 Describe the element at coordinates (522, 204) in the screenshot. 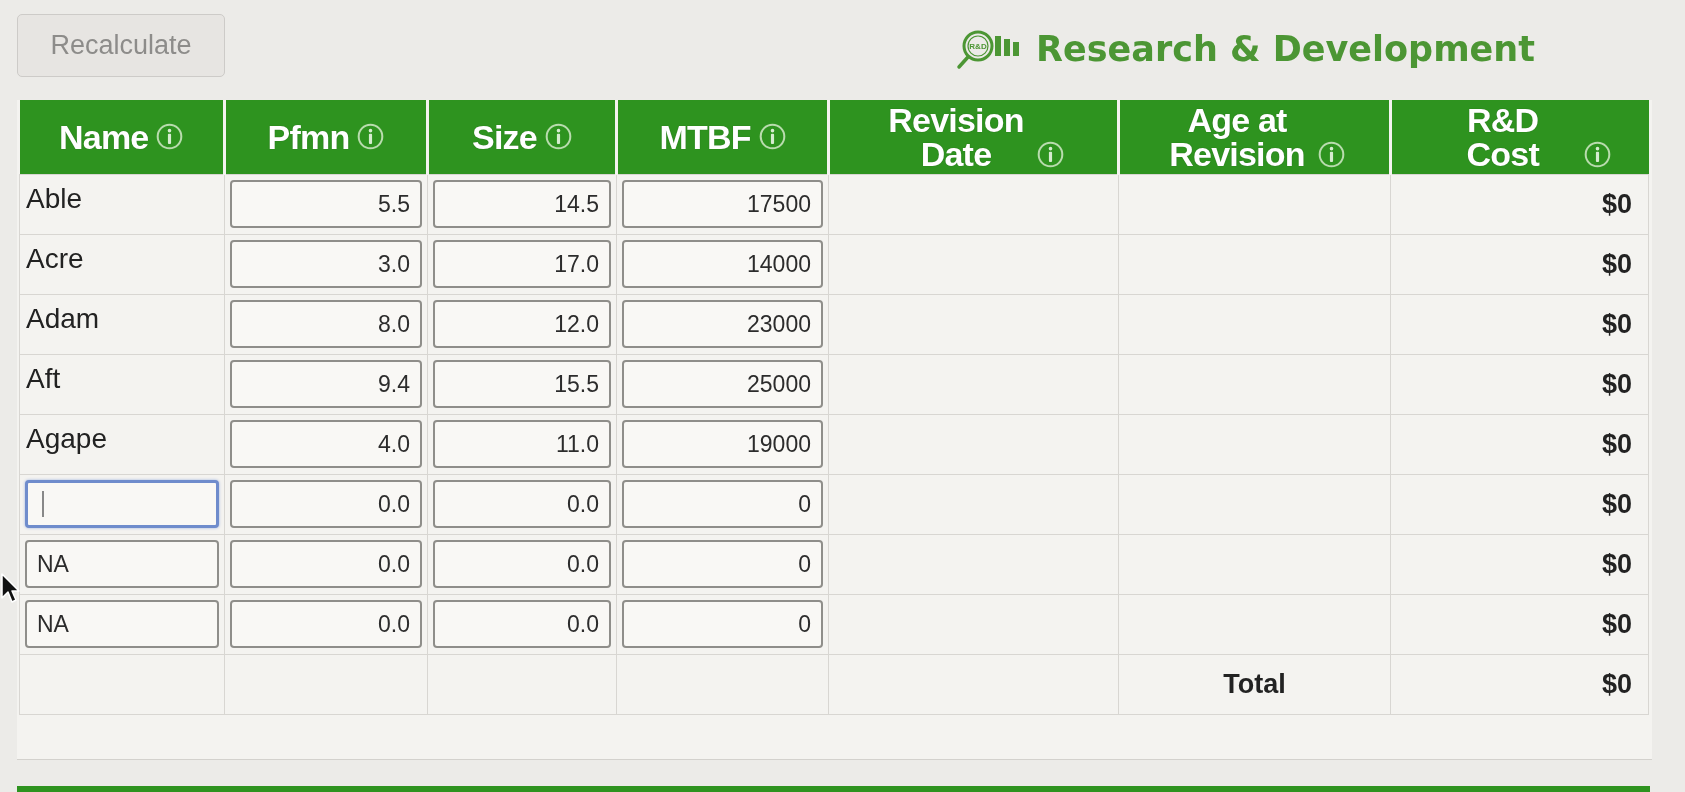

I see `size-field: 14.5` at that location.